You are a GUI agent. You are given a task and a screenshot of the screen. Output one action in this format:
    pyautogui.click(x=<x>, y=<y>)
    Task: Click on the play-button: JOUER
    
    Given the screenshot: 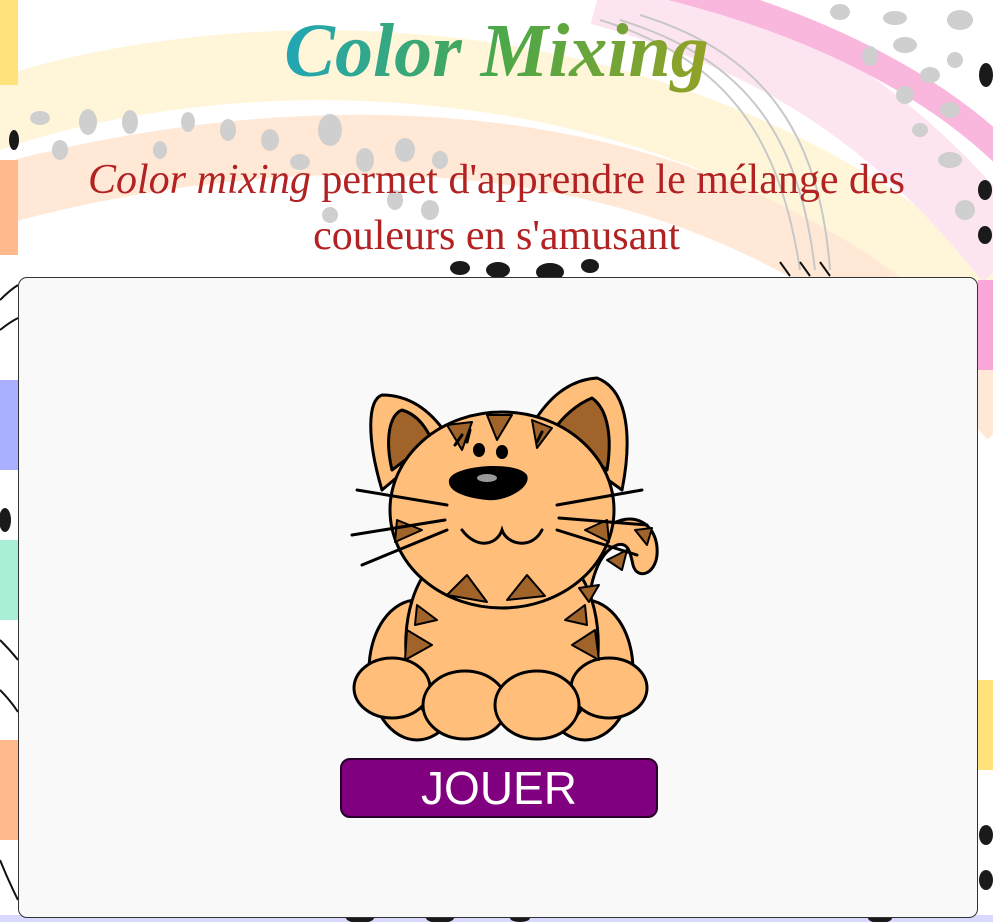 What is the action you would take?
    pyautogui.click(x=499, y=788)
    